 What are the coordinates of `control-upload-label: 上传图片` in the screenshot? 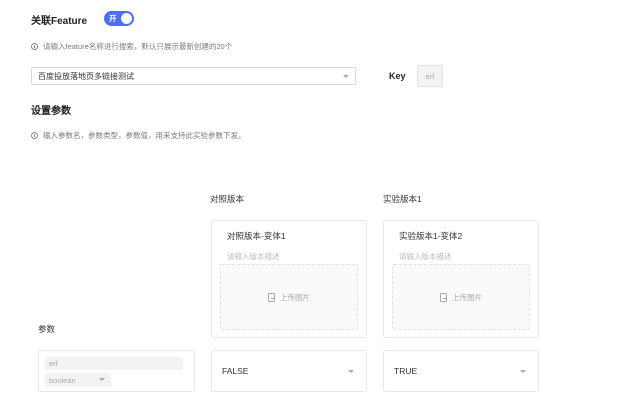 It's located at (295, 297).